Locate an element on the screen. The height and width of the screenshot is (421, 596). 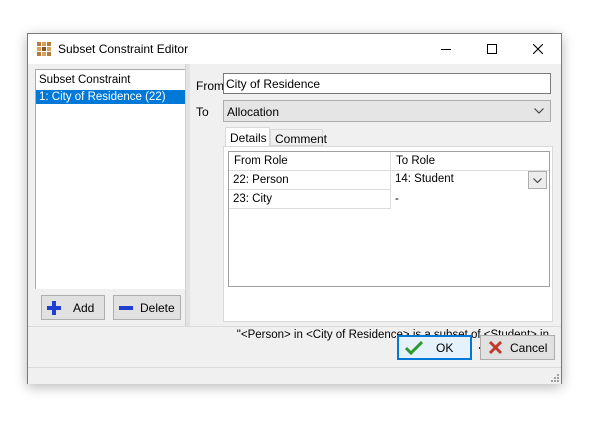
list-header: Subset Constraint is located at coordinates (85, 80).